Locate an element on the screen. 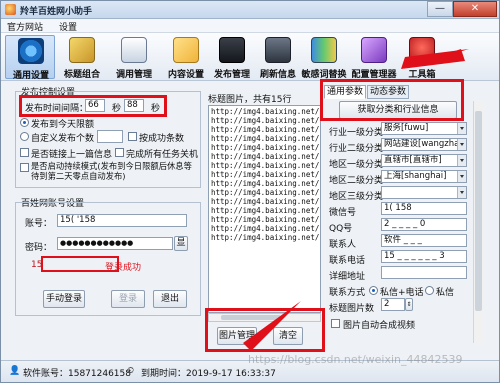 This screenshot has width=500, height=383. stepper-arrows: ⇕ is located at coordinates (409, 304).